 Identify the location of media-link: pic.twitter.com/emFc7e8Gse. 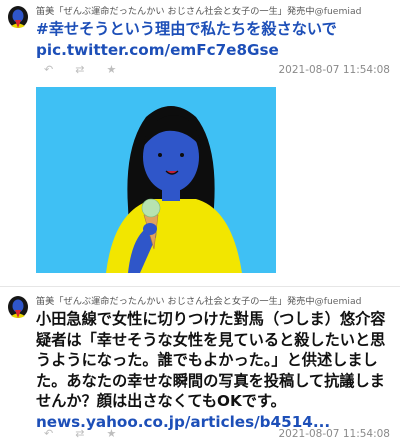
(216, 50).